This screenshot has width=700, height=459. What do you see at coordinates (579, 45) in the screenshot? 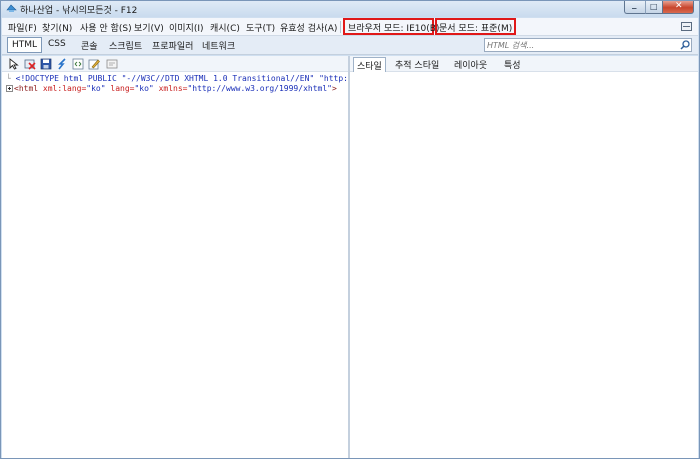
I see `search-input` at bounding box center [579, 45].